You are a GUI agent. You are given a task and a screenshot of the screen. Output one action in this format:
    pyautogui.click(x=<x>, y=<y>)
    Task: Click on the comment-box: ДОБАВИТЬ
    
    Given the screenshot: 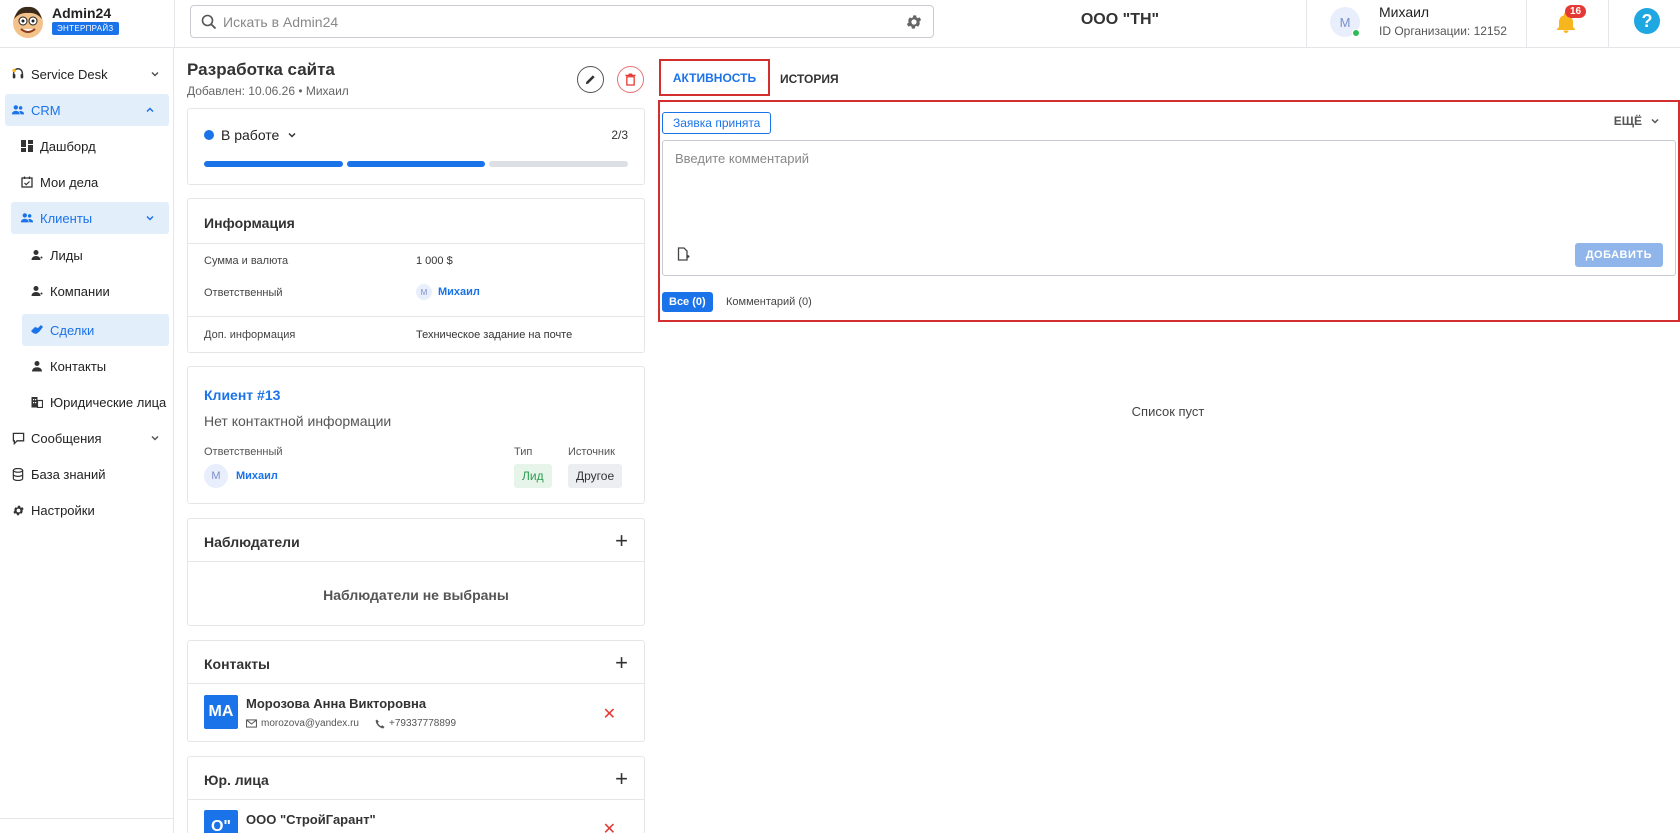 What is the action you would take?
    pyautogui.click(x=1169, y=208)
    